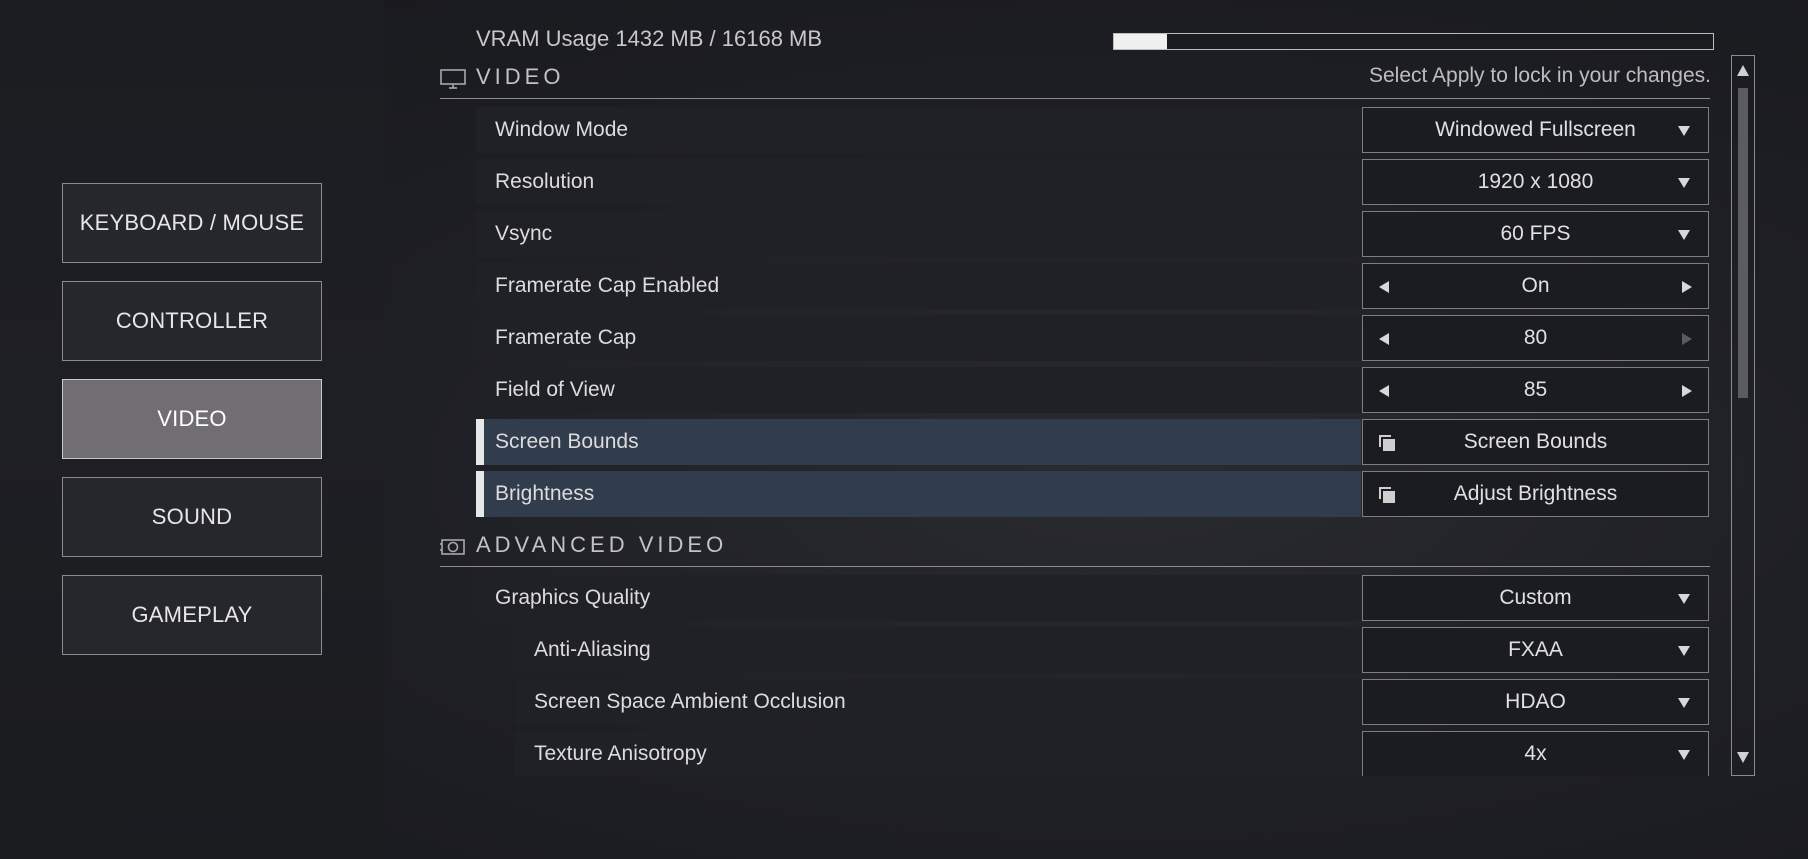  What do you see at coordinates (918, 286) in the screenshot?
I see `setting-row-framerate-cap-enabled: Framerate Cap Enabled` at bounding box center [918, 286].